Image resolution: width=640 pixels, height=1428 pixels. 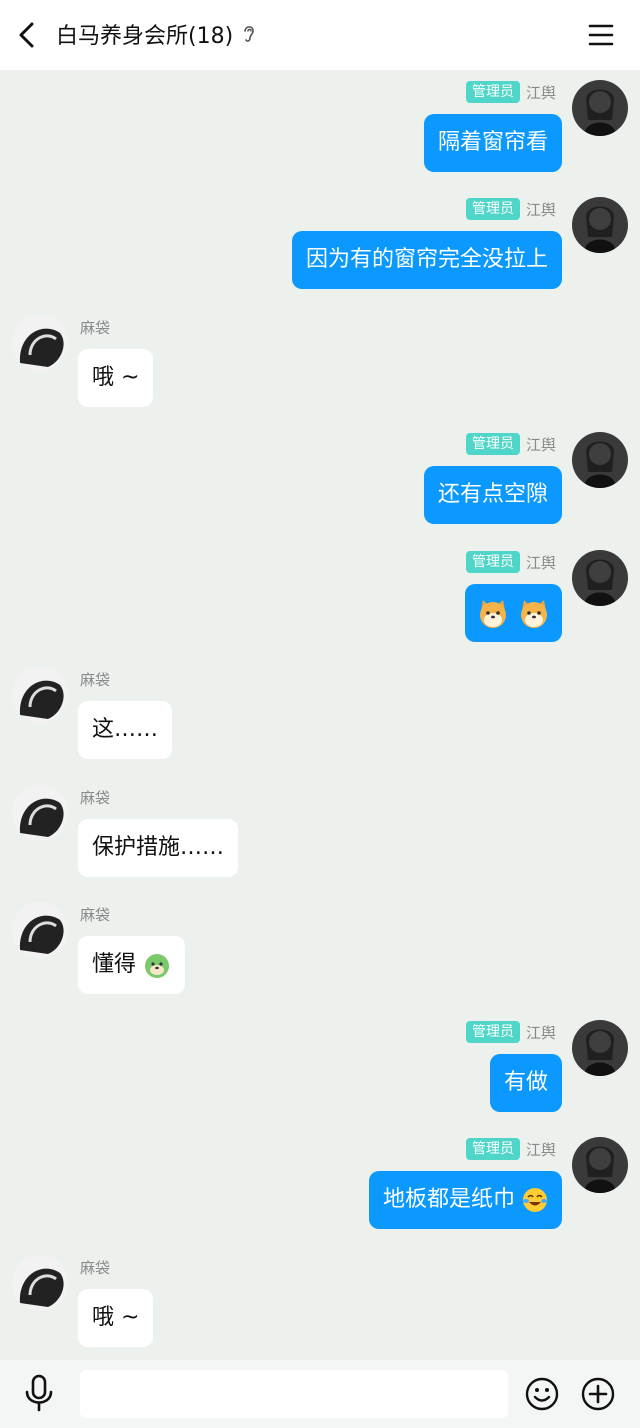 What do you see at coordinates (249, 34) in the screenshot?
I see `ear-icon` at bounding box center [249, 34].